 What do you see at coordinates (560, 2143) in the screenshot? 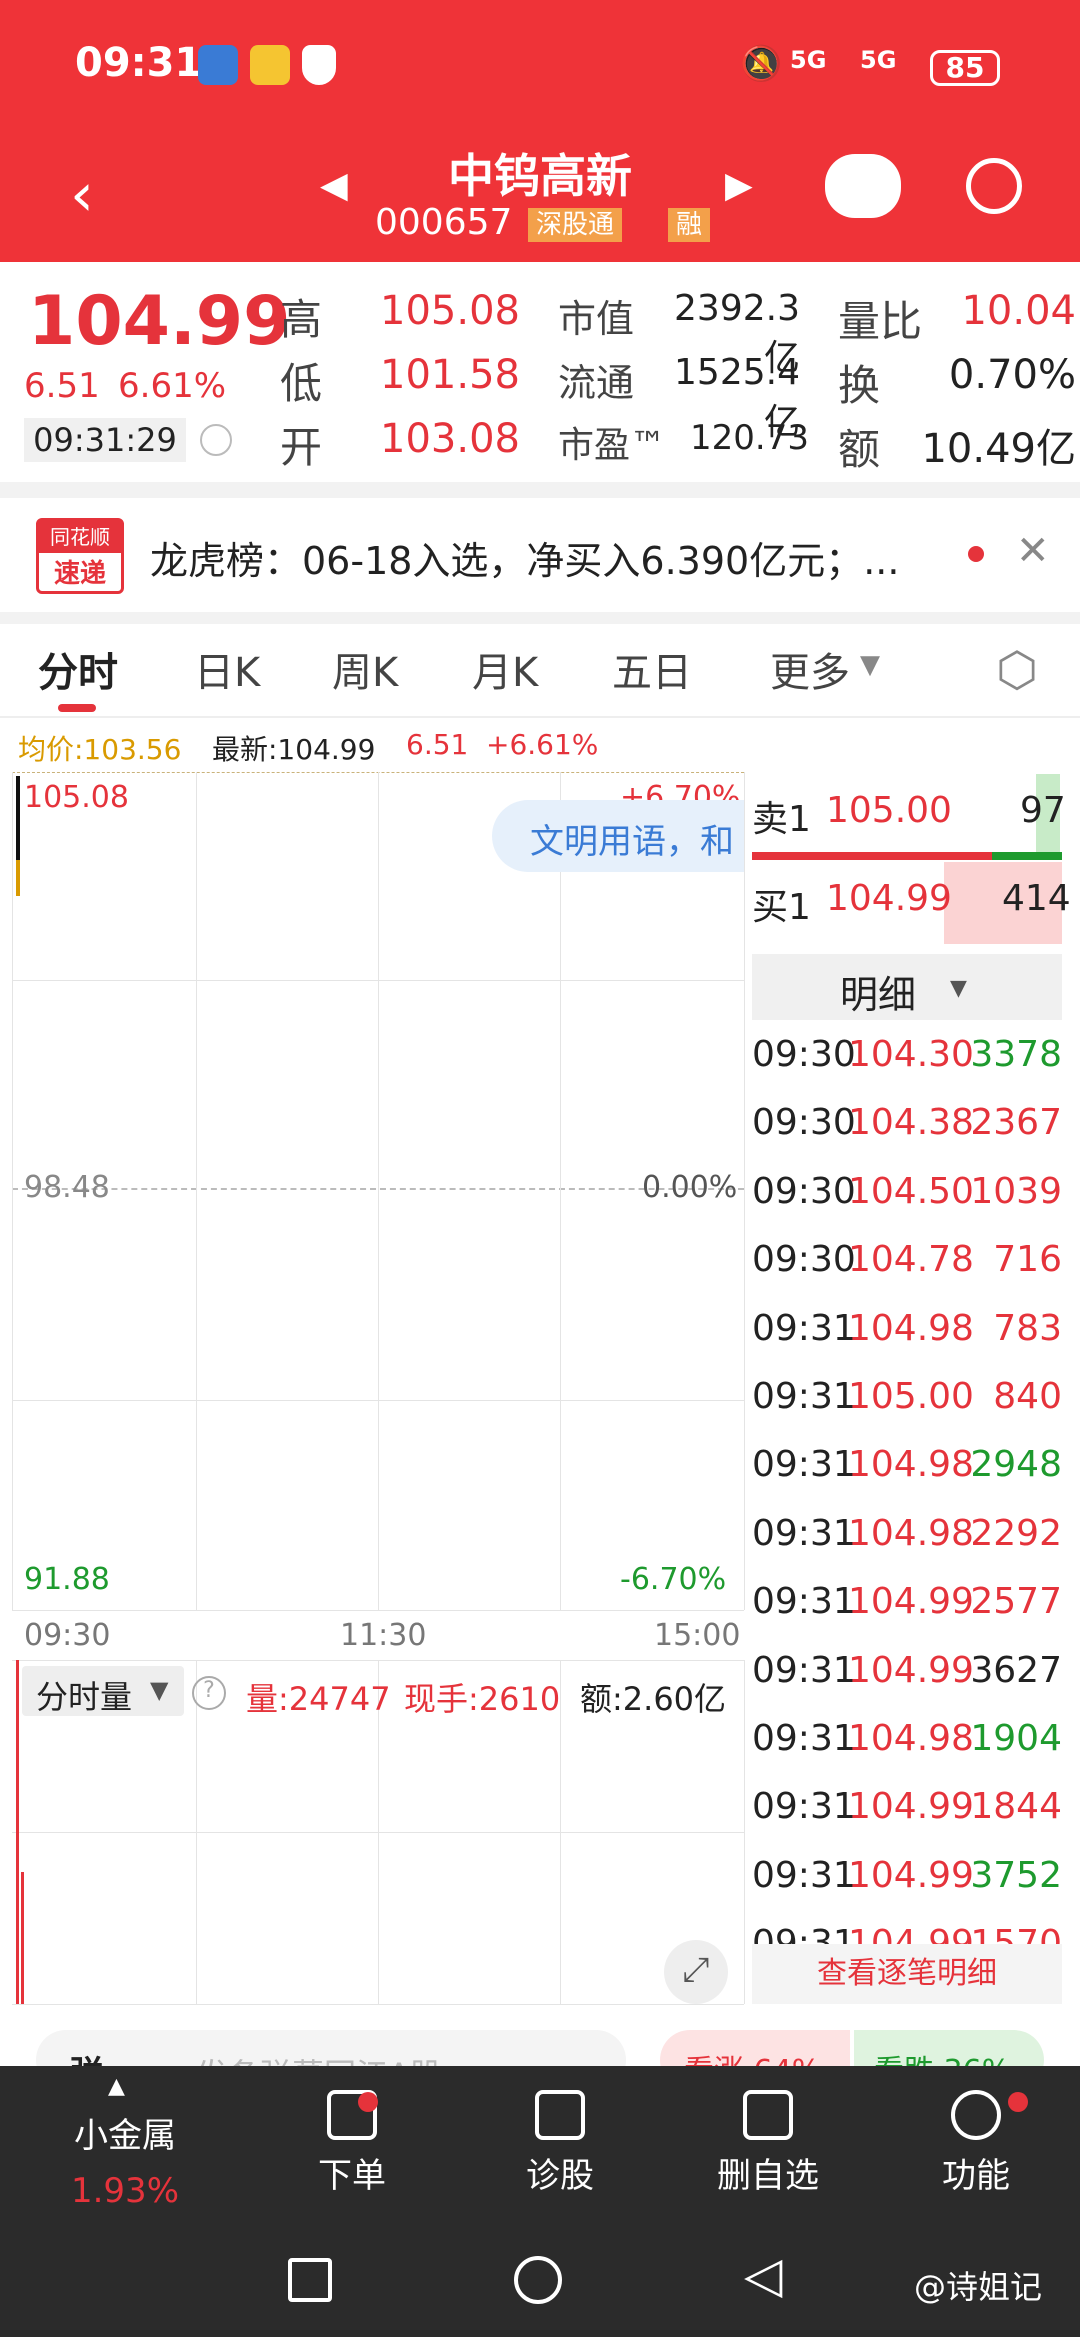
I see `nav-diagnose: 诊股` at bounding box center [560, 2143].